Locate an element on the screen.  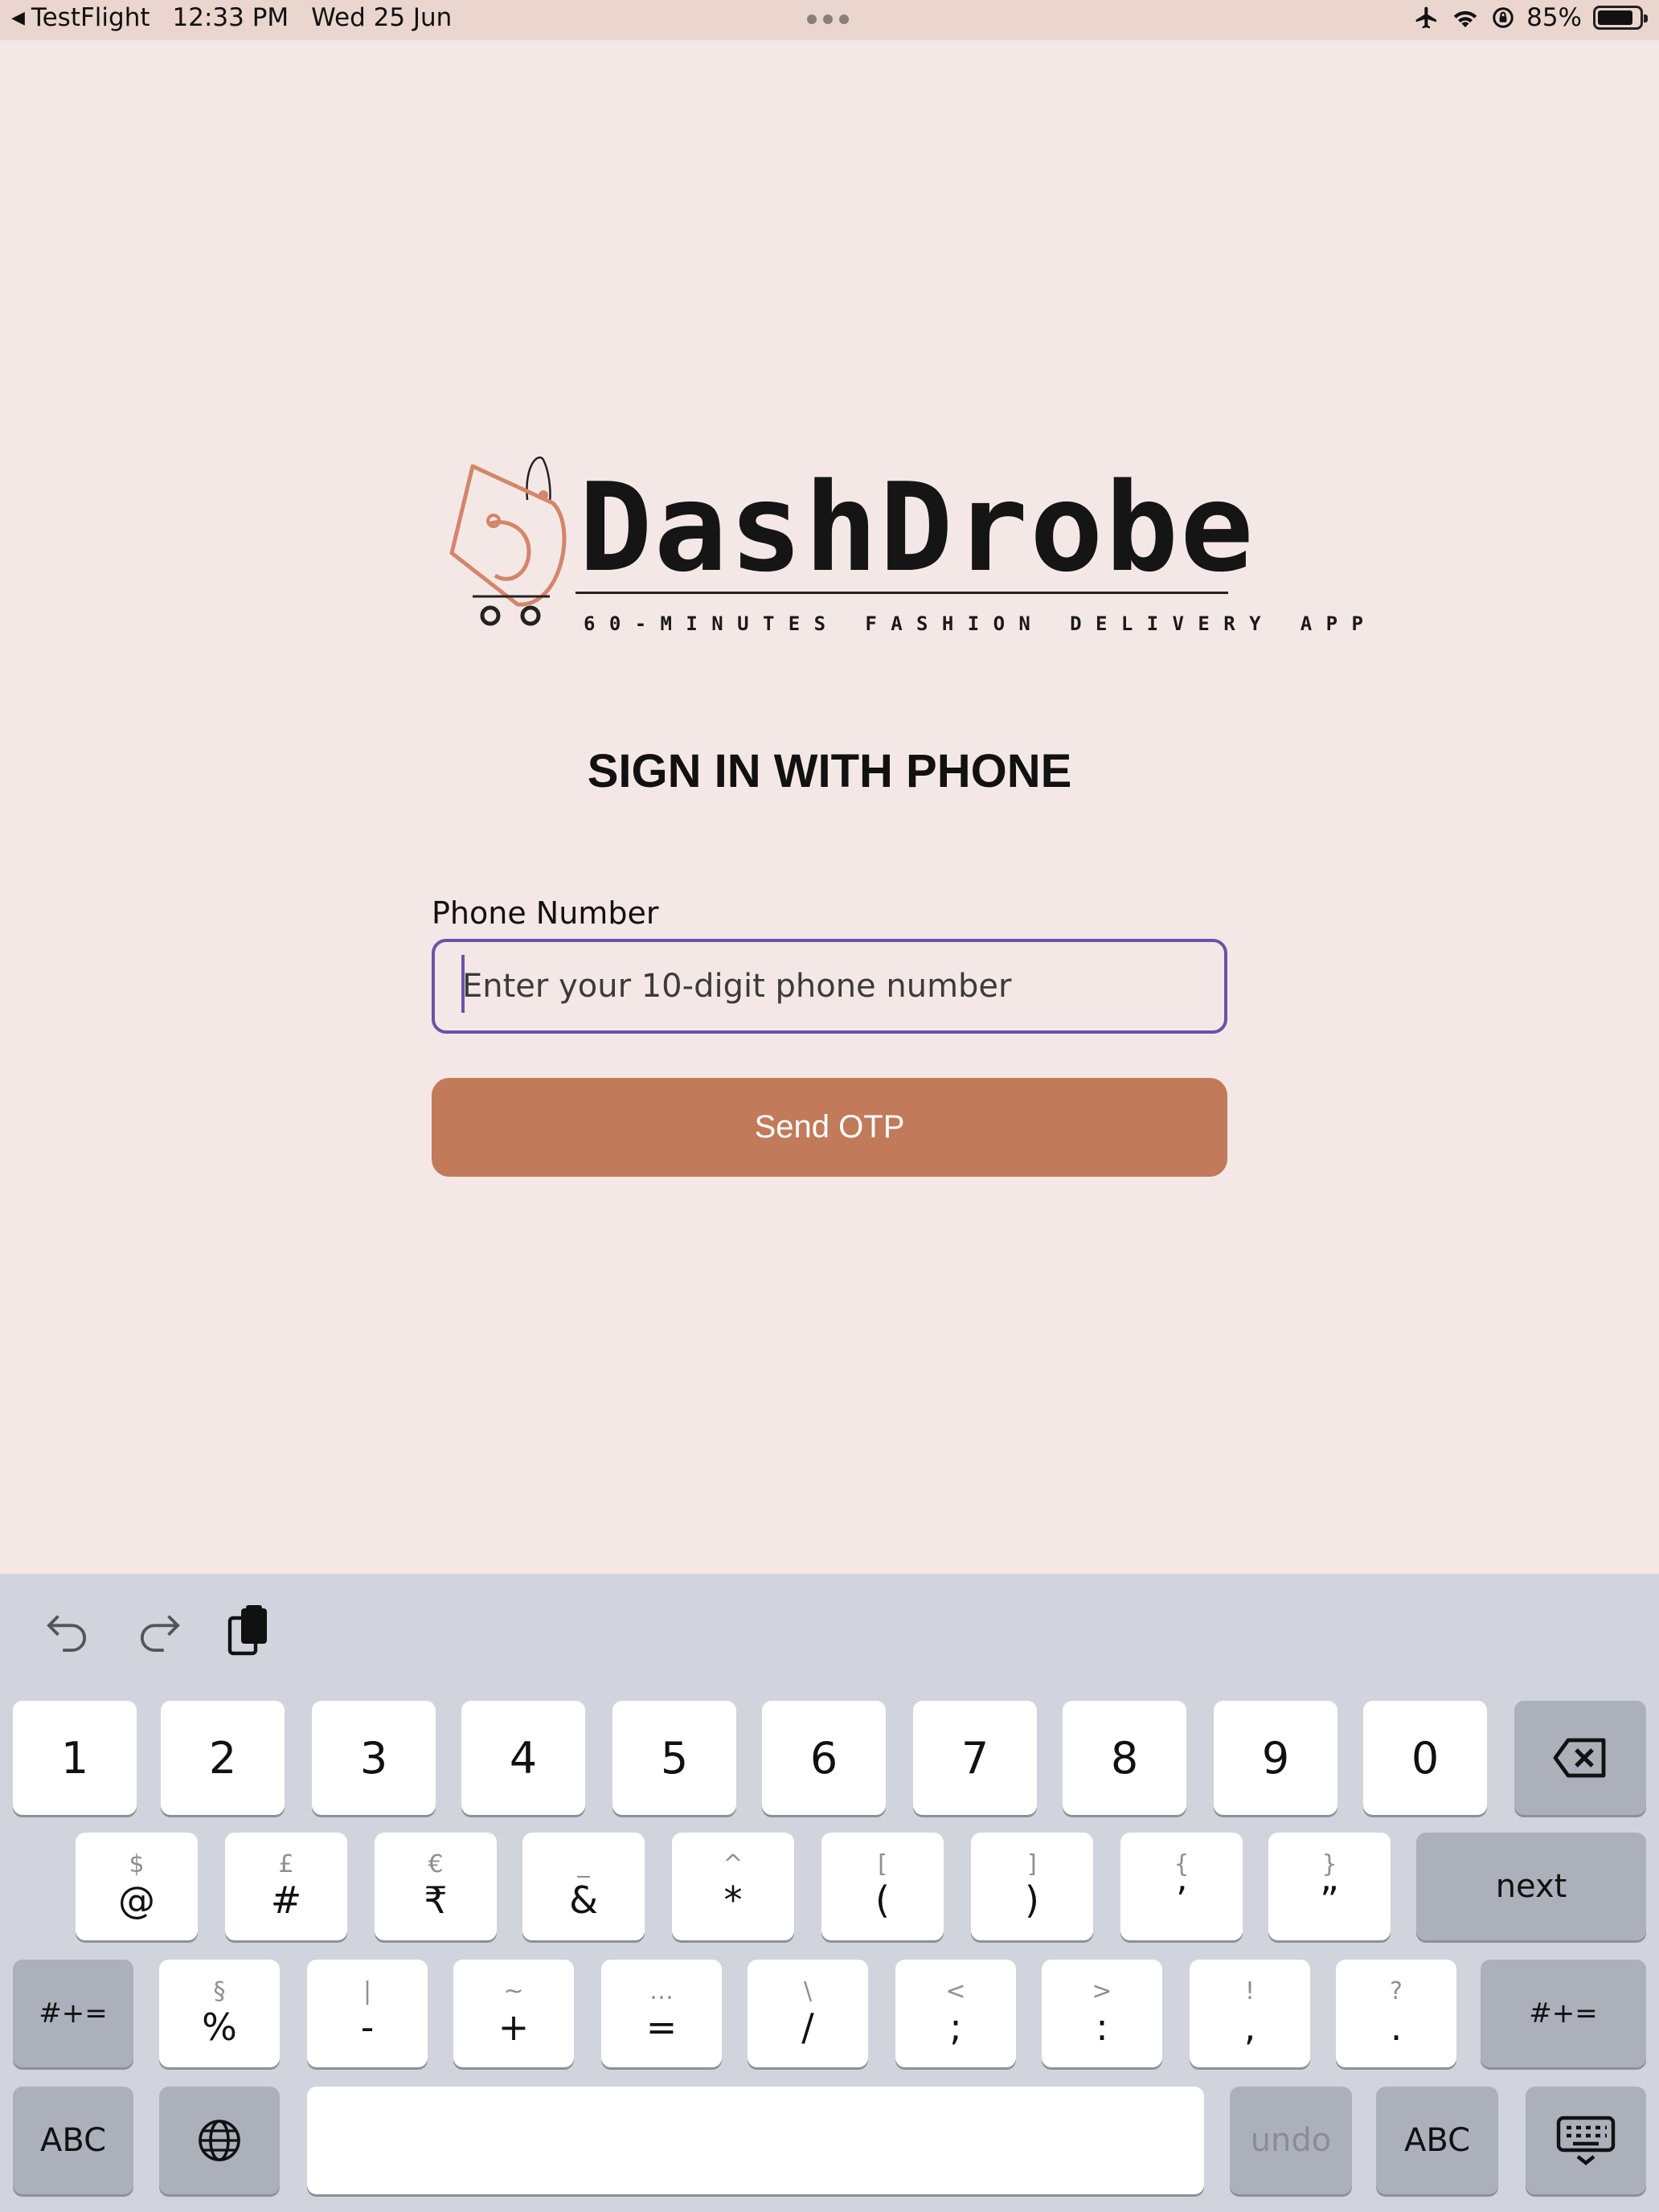
main-symbol: ₹ is located at coordinates (436, 1900).